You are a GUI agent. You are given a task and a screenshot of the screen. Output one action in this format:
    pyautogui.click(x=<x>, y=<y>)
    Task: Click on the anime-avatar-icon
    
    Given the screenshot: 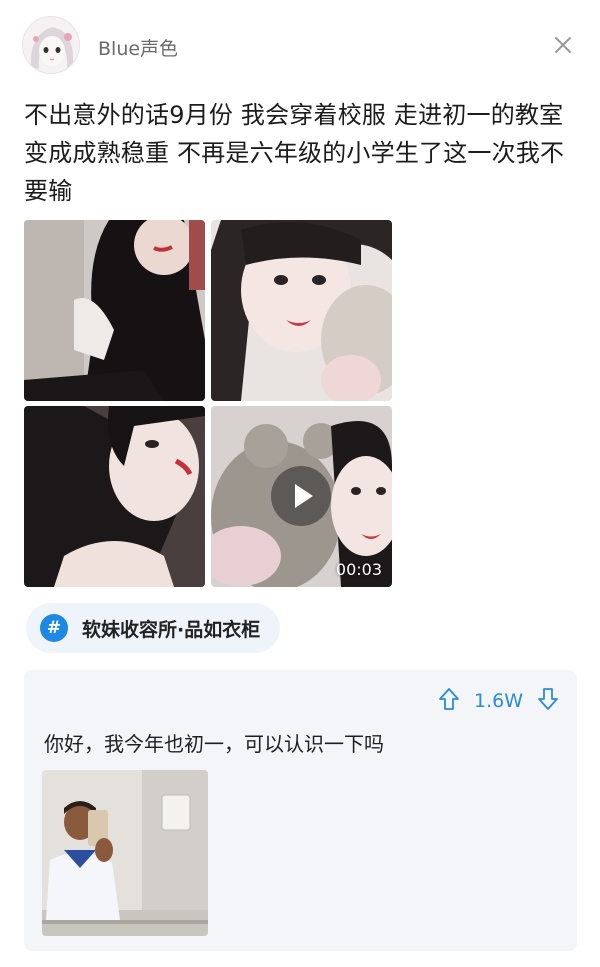 What is the action you would take?
    pyautogui.click(x=51, y=45)
    